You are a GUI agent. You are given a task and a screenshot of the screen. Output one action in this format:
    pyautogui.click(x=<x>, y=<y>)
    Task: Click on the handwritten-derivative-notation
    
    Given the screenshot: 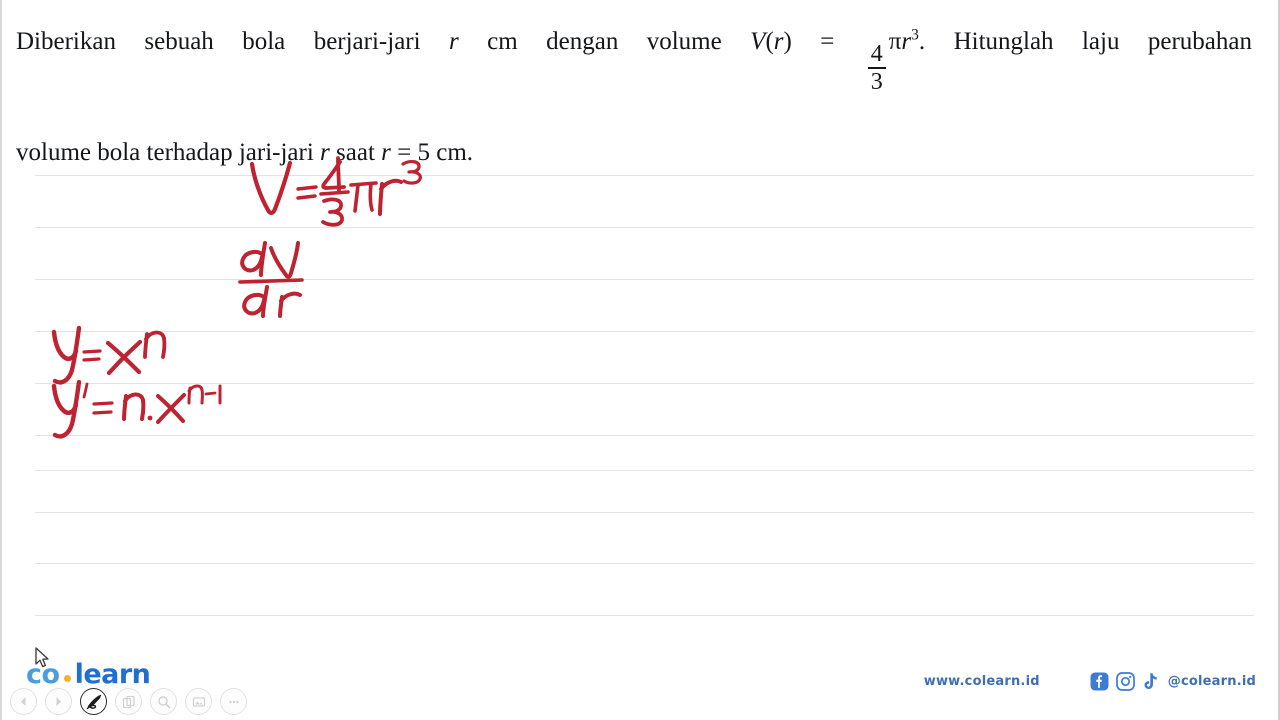 What is the action you would take?
    pyautogui.click(x=288, y=278)
    